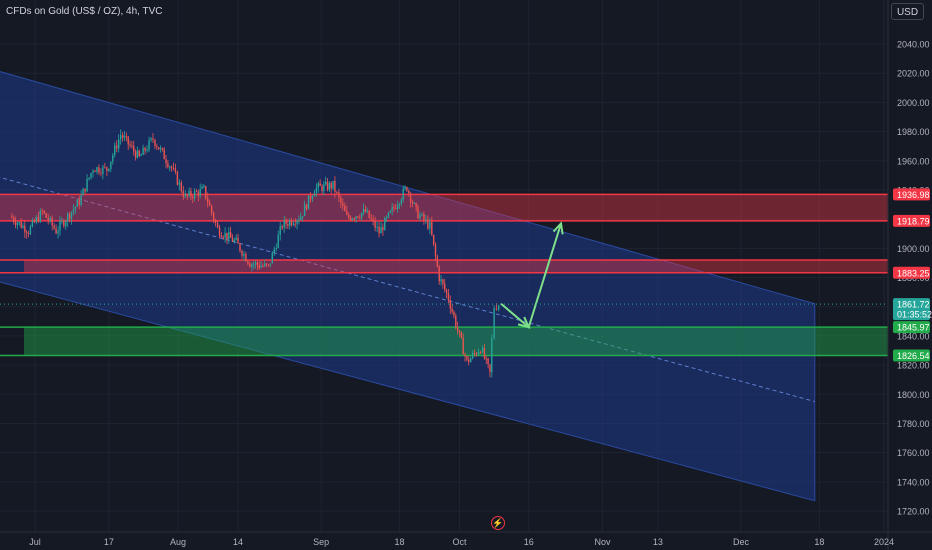 The image size is (932, 550). I want to click on lightning-bolt-icon: ⚡, so click(498, 523).